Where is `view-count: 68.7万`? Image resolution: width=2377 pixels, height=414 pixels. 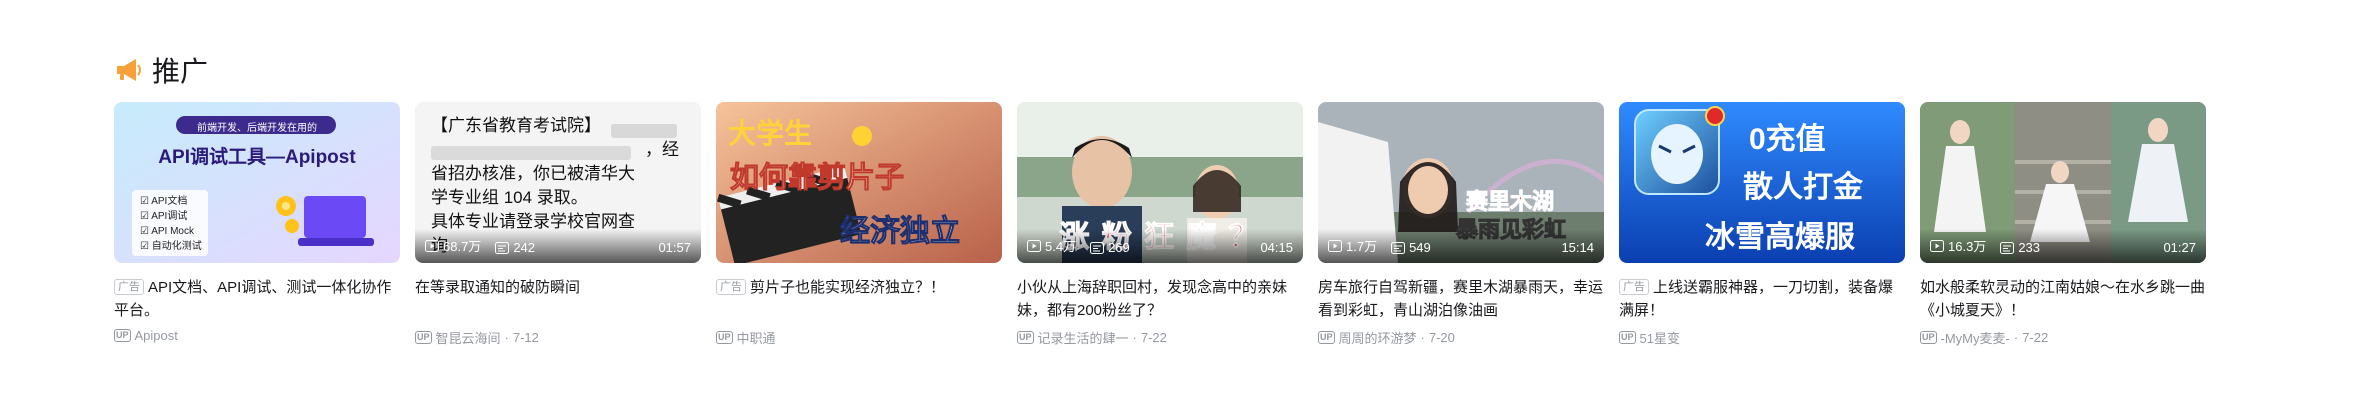 view-count: 68.7万 is located at coordinates (453, 245).